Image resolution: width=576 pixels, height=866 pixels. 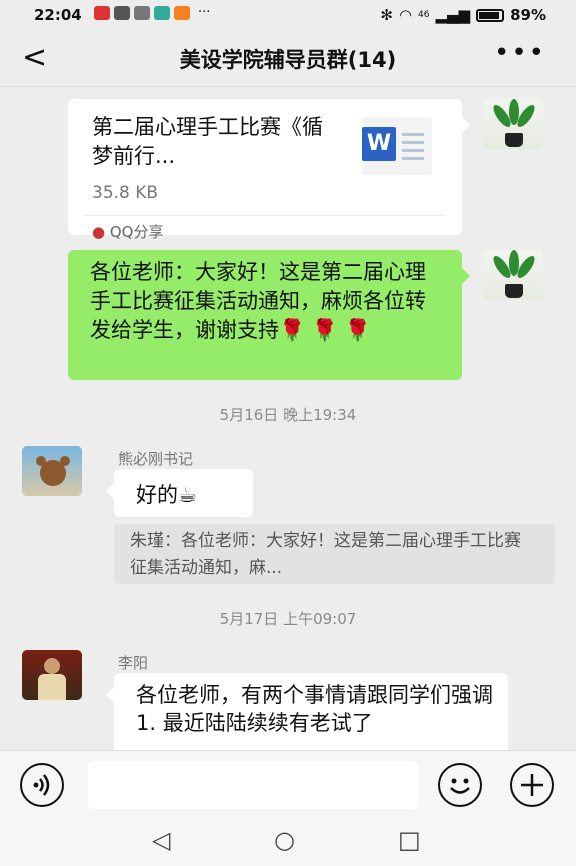 What do you see at coordinates (520, 53) in the screenshot?
I see `more-options-button: •••` at bounding box center [520, 53].